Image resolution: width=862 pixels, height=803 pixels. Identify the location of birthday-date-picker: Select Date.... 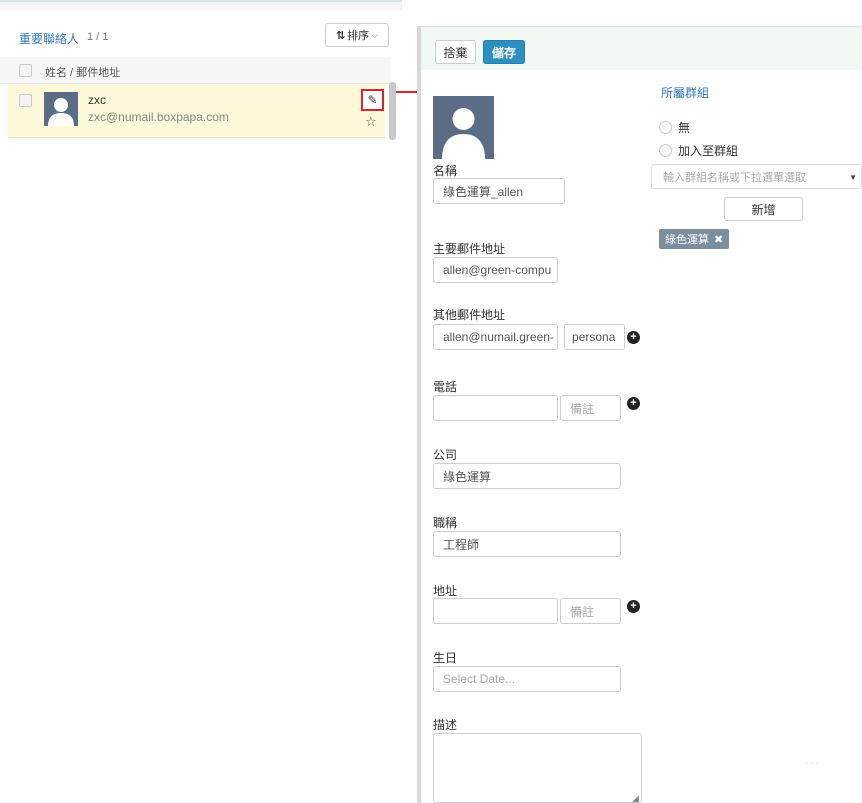
(527, 679).